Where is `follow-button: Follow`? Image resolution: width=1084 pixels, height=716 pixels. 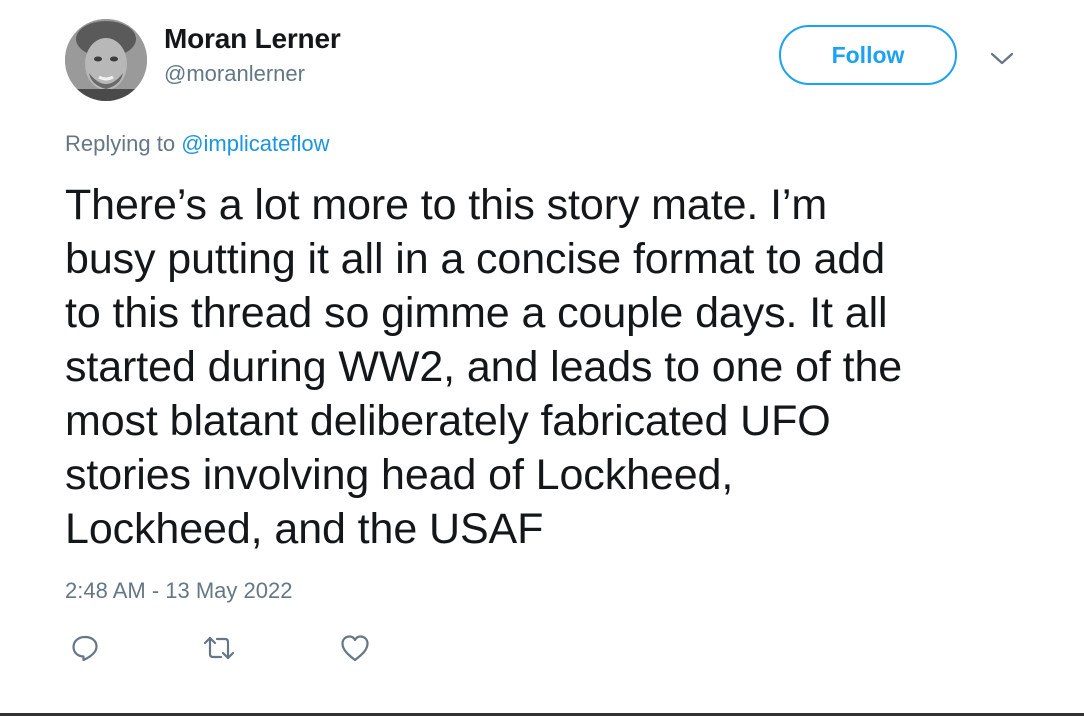 follow-button: Follow is located at coordinates (868, 55).